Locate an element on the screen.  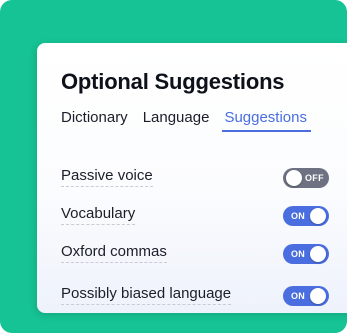
setting-row-oxford-commas: Oxford commas ON is located at coordinates (204, 253).